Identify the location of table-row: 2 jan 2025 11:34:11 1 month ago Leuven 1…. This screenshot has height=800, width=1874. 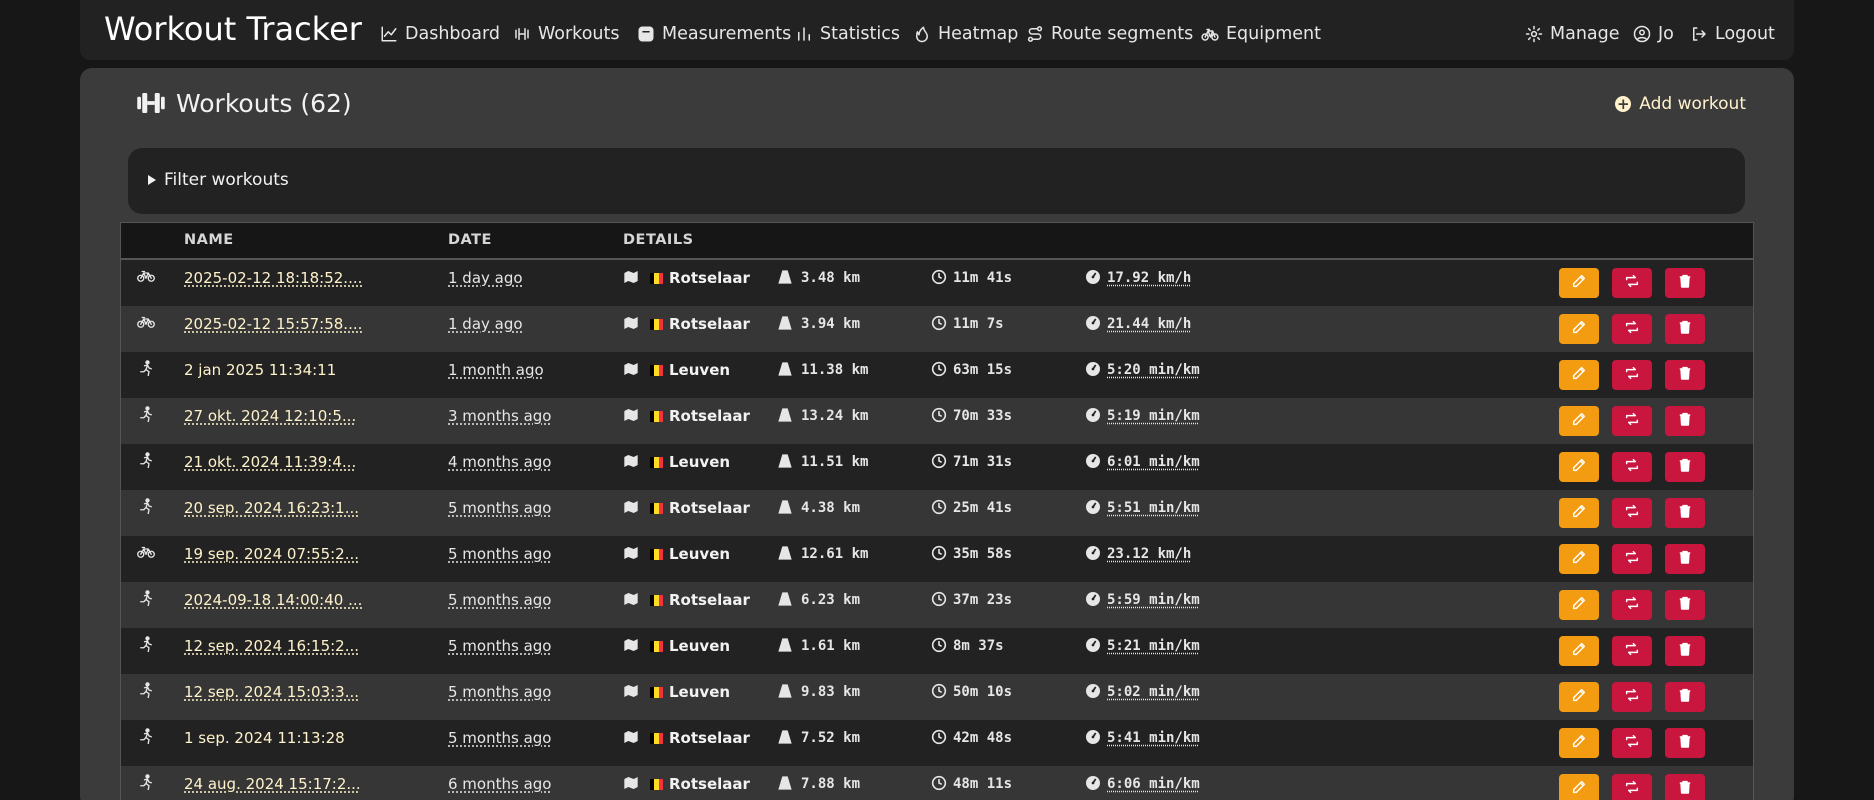
(937, 375).